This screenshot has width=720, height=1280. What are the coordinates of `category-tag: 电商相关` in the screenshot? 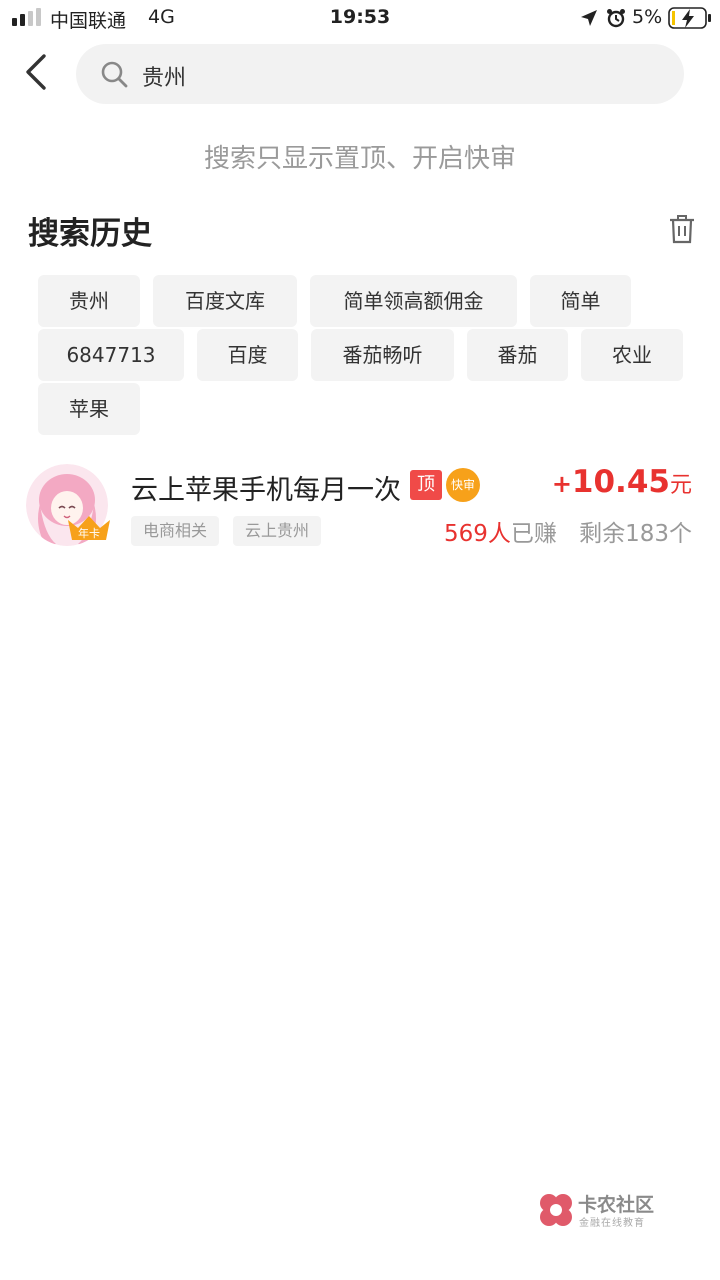 It's located at (175, 531).